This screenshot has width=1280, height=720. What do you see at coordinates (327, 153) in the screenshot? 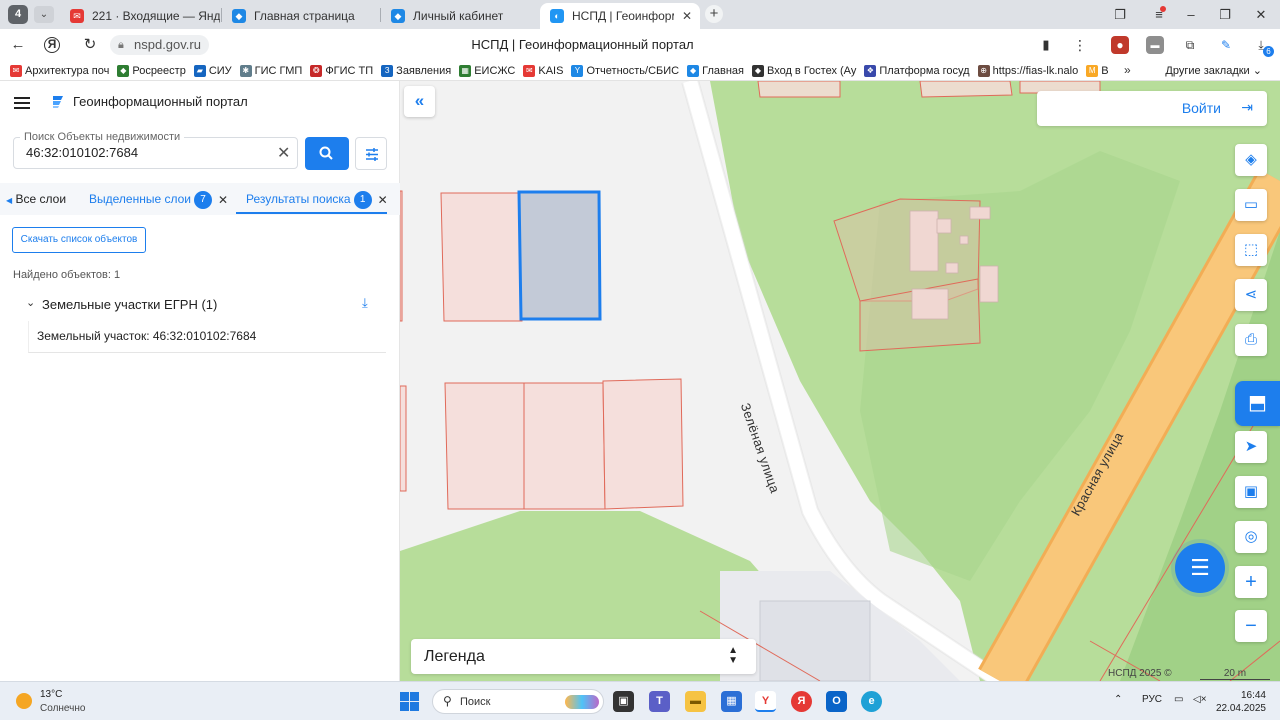
I see `search-button` at bounding box center [327, 153].